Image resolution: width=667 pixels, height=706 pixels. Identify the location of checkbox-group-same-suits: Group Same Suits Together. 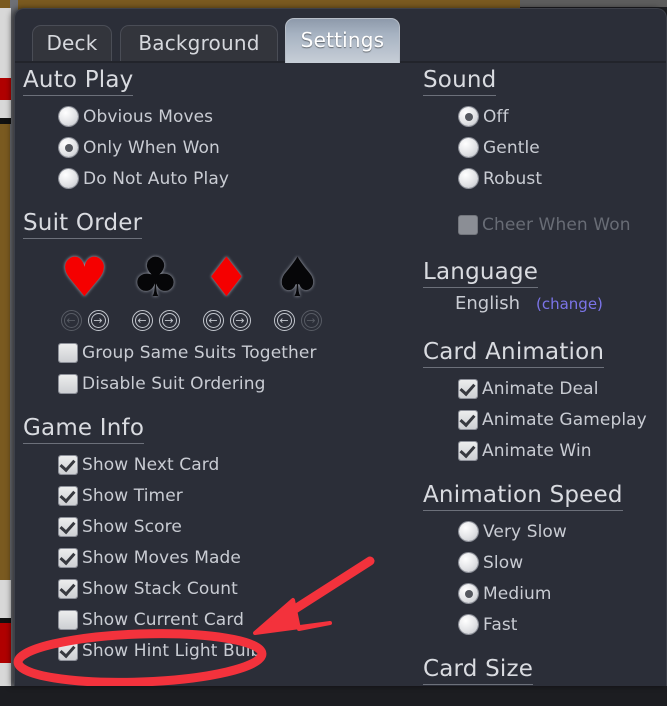
(241, 352).